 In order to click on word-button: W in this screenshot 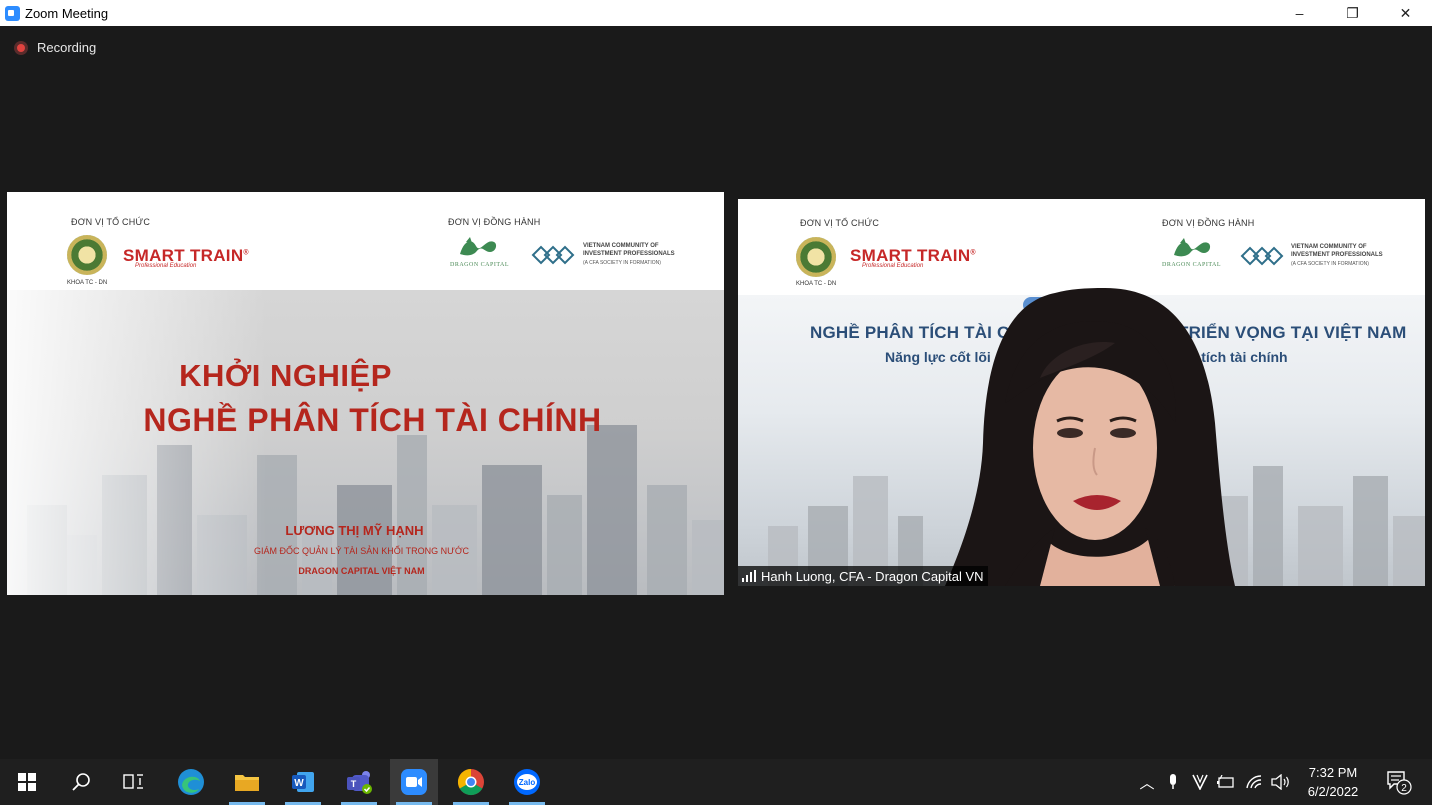, I will do `click(303, 782)`.